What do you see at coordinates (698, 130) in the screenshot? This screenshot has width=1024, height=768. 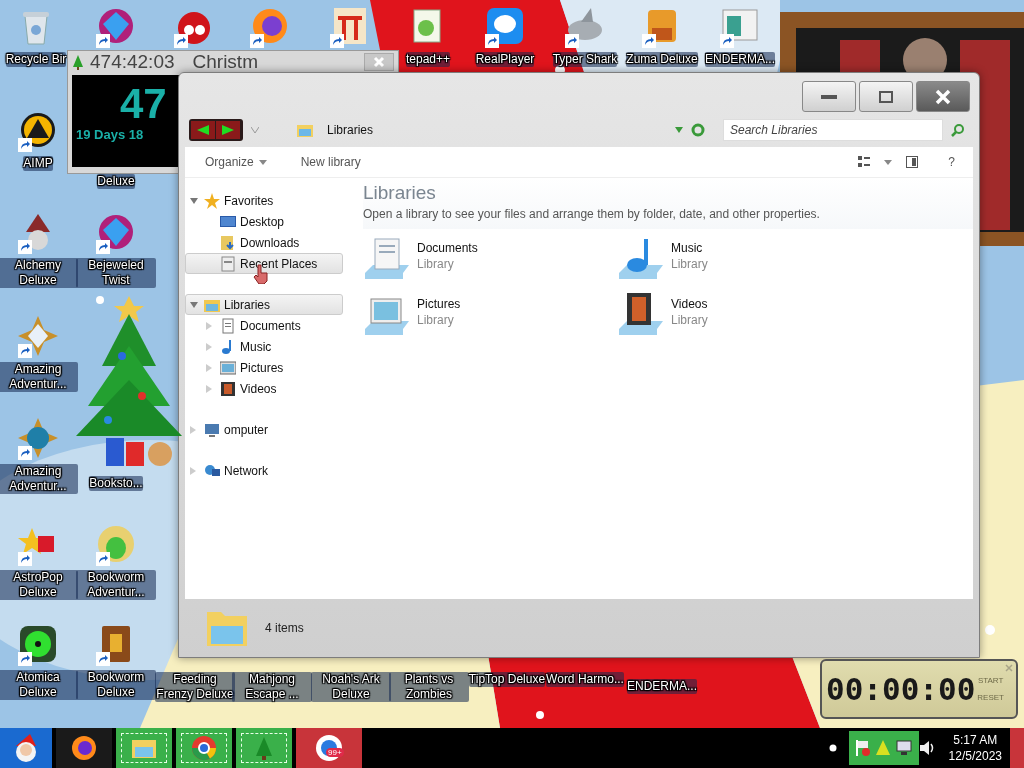 I see `refresh-icon` at bounding box center [698, 130].